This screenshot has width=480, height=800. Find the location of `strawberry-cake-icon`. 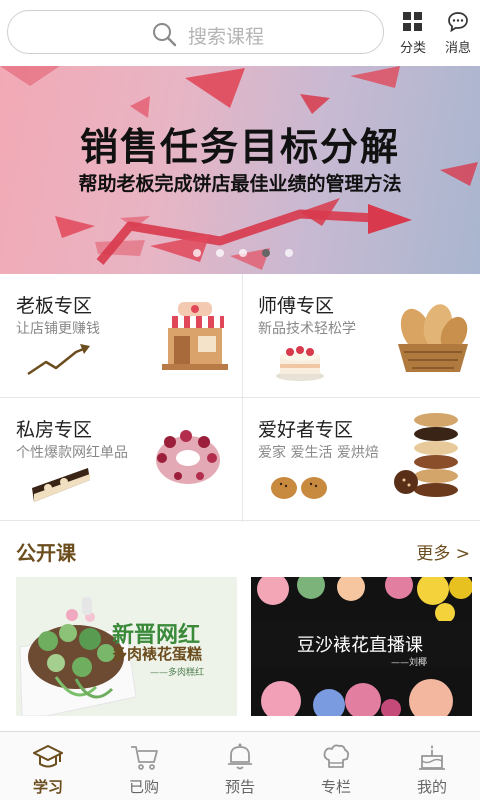

strawberry-cake-icon is located at coordinates (300, 363).